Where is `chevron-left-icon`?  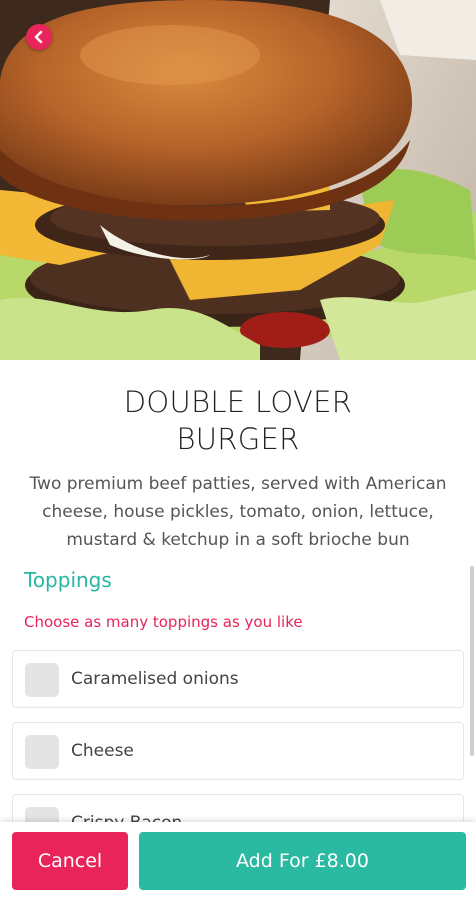 chevron-left-icon is located at coordinates (38, 37).